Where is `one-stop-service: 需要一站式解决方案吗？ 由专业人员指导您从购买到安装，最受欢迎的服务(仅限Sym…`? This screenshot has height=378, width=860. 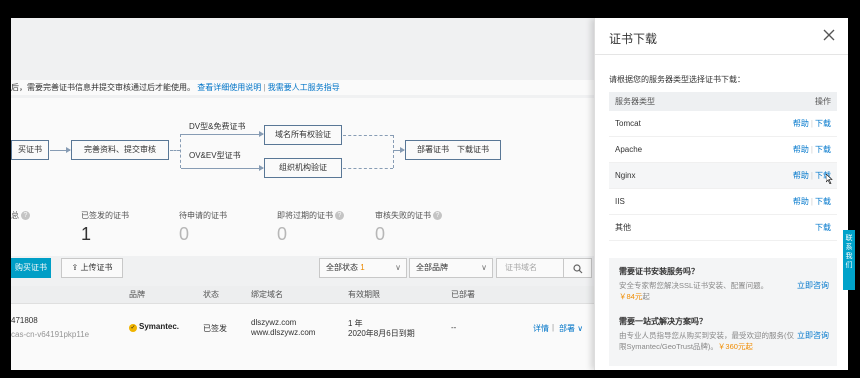 one-stop-service: 需要一站式解决方案吗？ 由专业人员指导您从购买到安装，最受欢迎的服务(仅限Sym… is located at coordinates (706, 334).